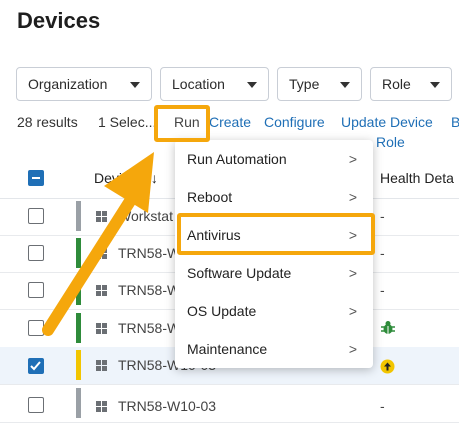 The image size is (459, 423). Describe the element at coordinates (59, 20) in the screenshot. I see `page-title: Devices` at that location.